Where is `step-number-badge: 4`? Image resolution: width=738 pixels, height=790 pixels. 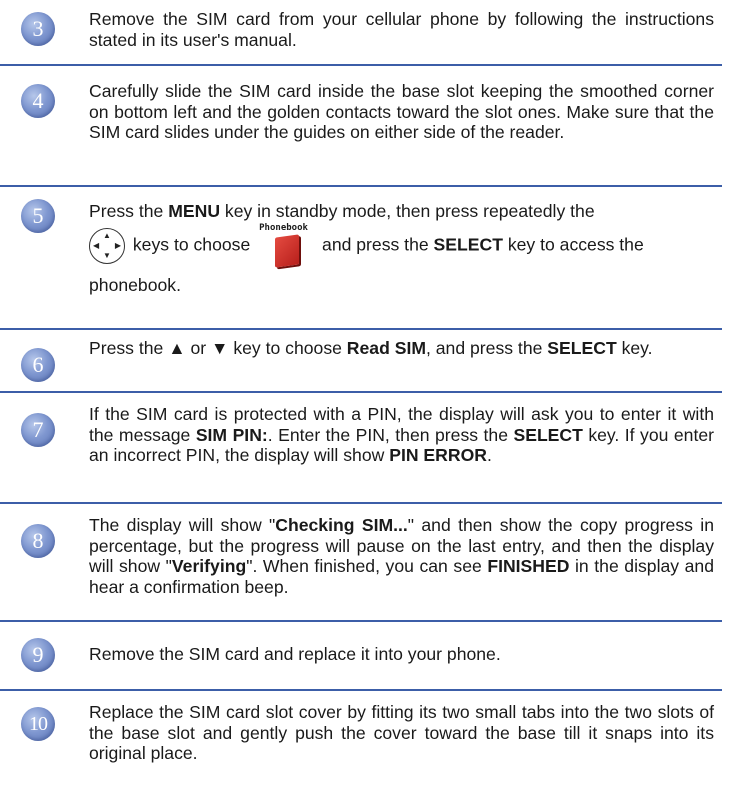 step-number-badge: 4 is located at coordinates (38, 101).